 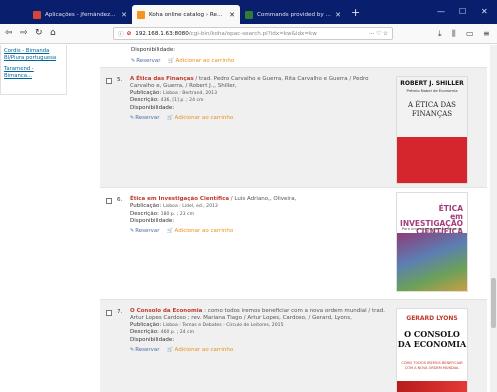 I want to click on page-actions-icon: ··· ♡ ☆, so click(x=376, y=34).